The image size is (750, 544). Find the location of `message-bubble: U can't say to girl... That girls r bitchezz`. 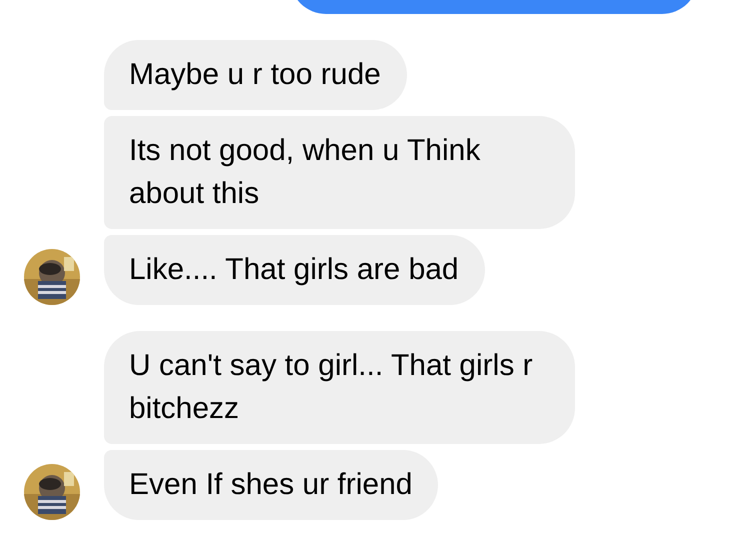

message-bubble: U can't say to girl... That girls r bitchezz is located at coordinates (339, 387).